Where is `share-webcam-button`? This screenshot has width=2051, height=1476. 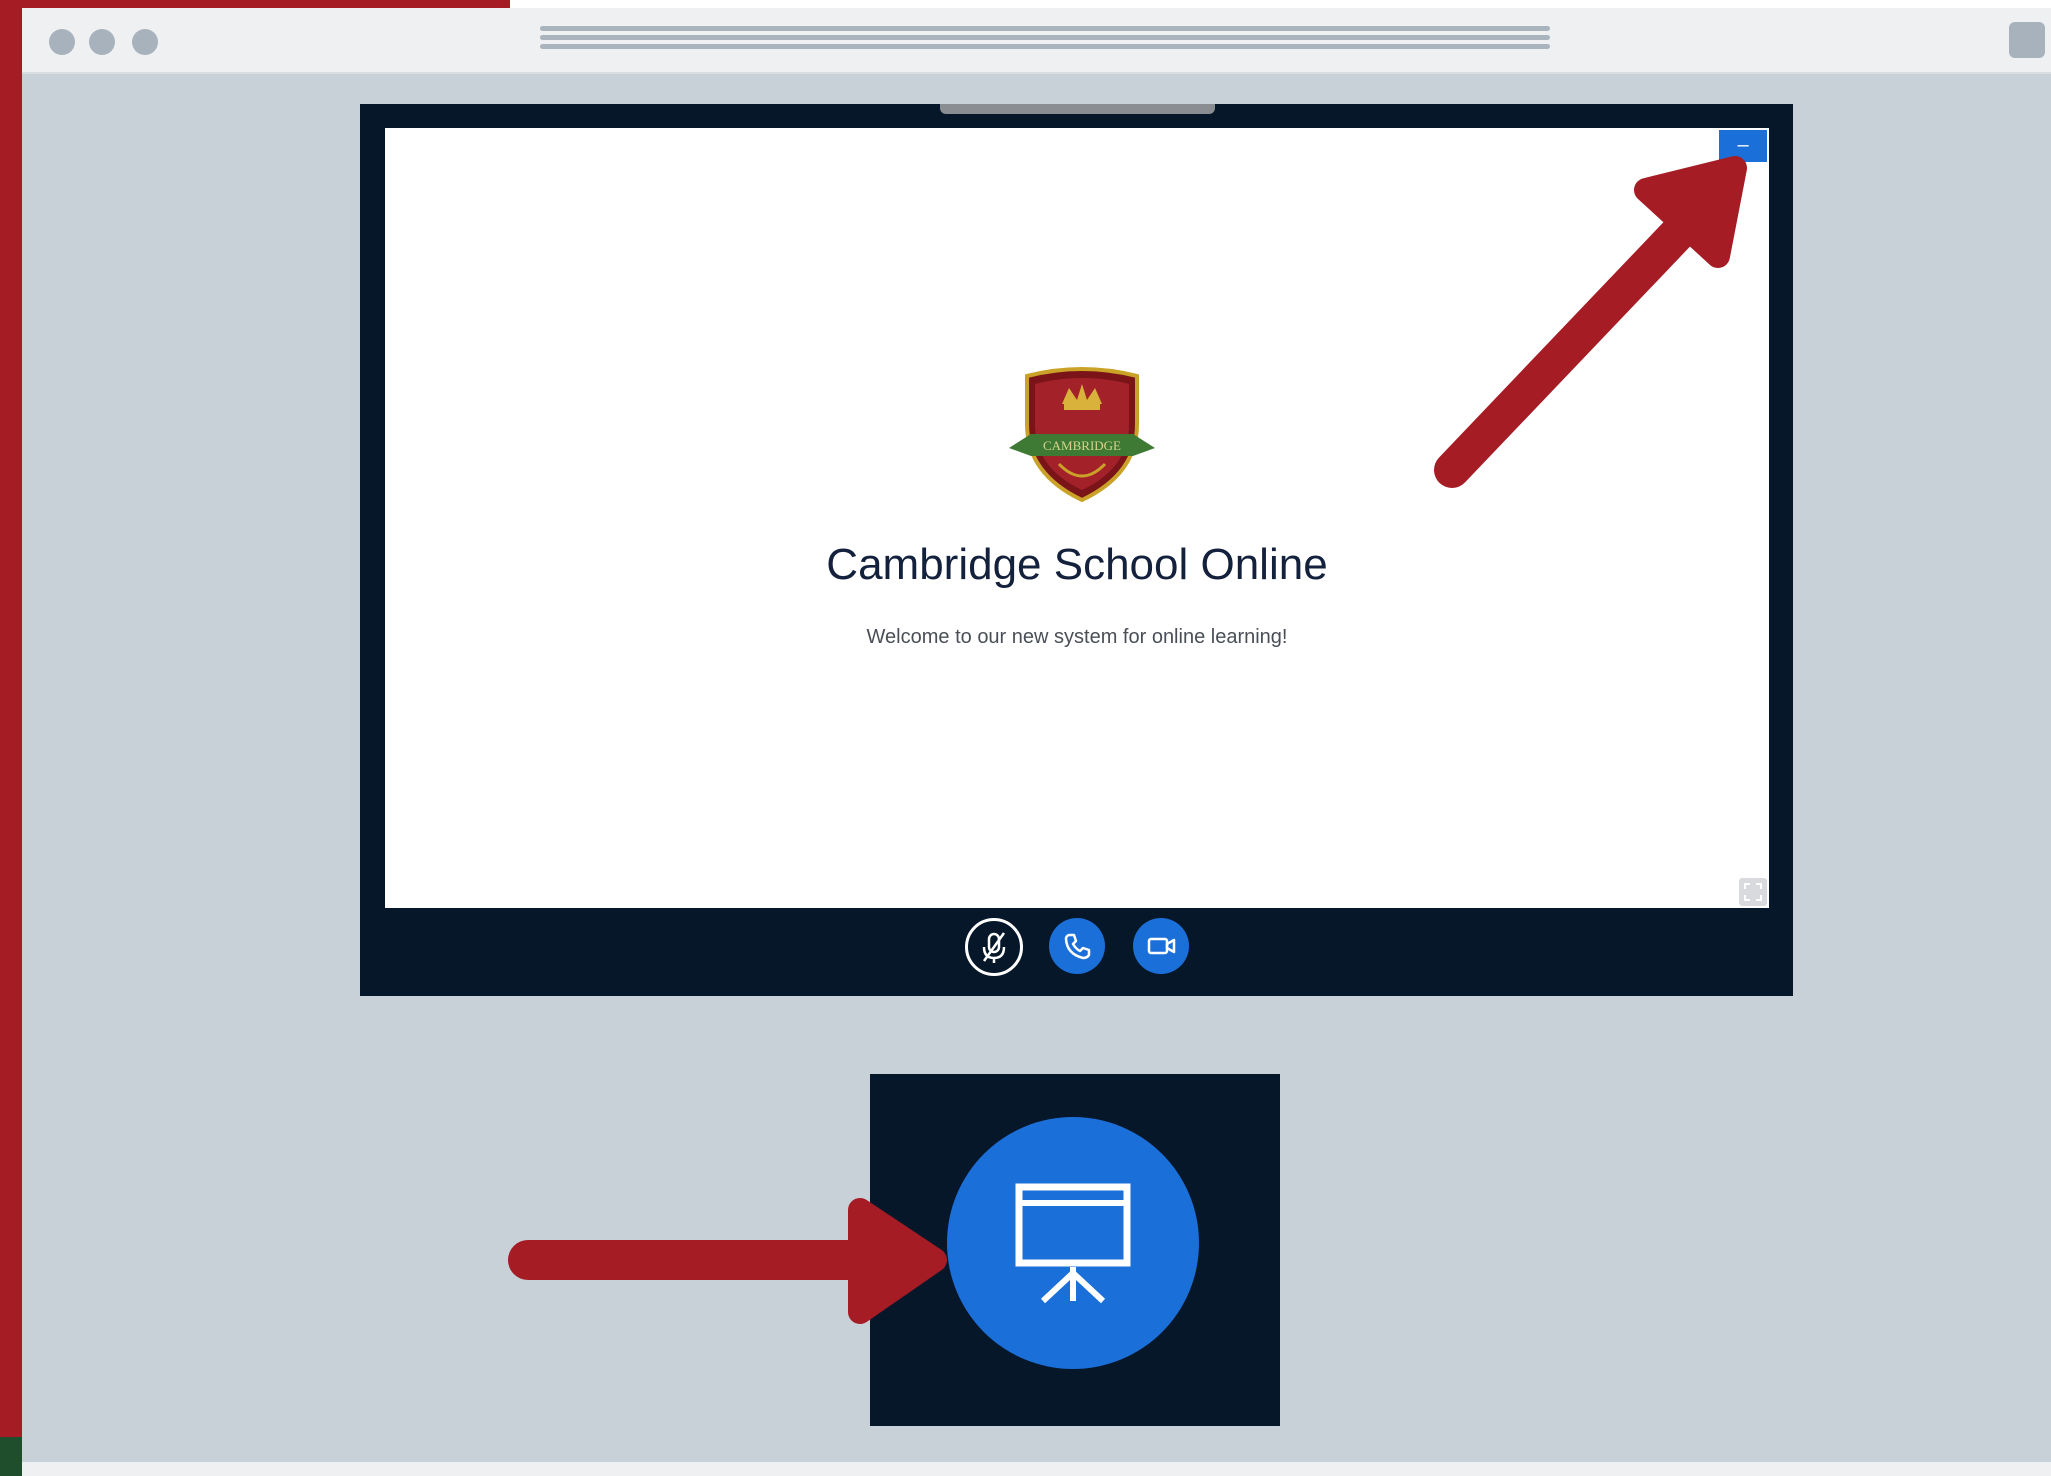 share-webcam-button is located at coordinates (1161, 946).